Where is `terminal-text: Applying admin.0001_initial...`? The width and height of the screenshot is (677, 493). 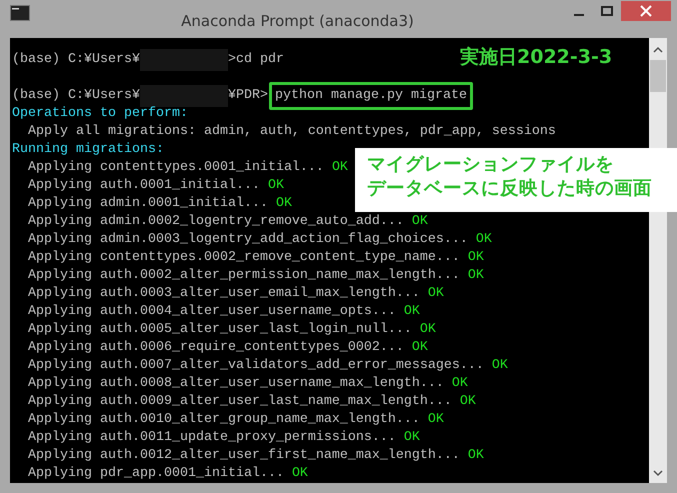 terminal-text: Applying admin.0001_initial... is located at coordinates (147, 204).